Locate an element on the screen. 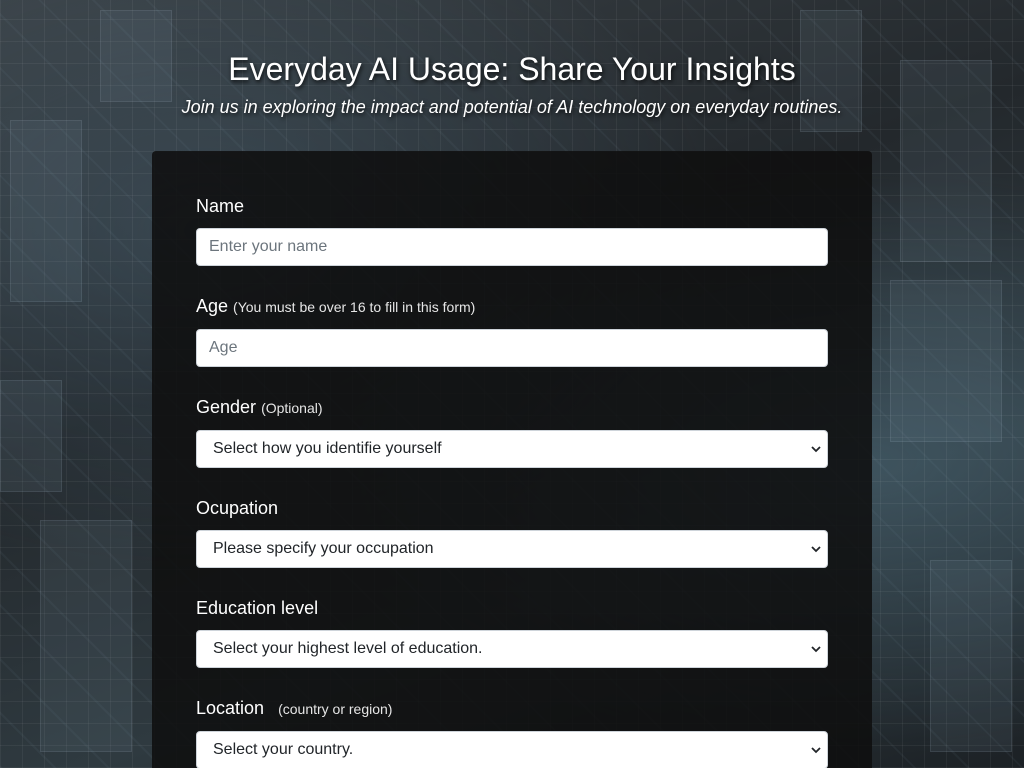 The width and height of the screenshot is (1024, 768). name-field-group: Name is located at coordinates (512, 230).